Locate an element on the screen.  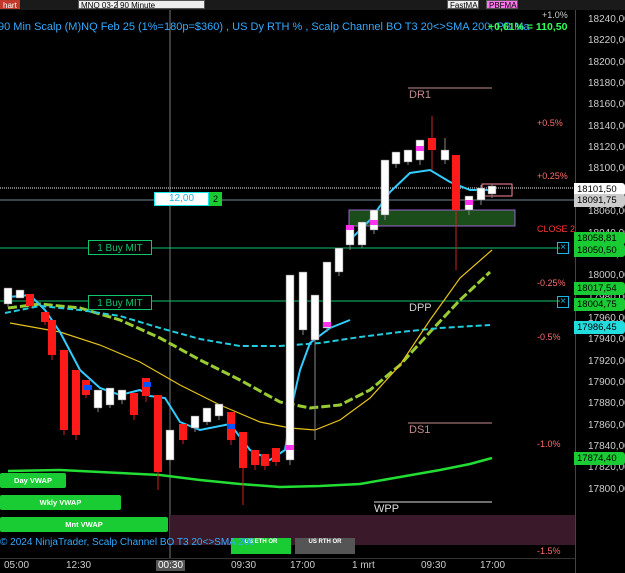
pct-minus-15: -1.5% is located at coordinates (549, 551).